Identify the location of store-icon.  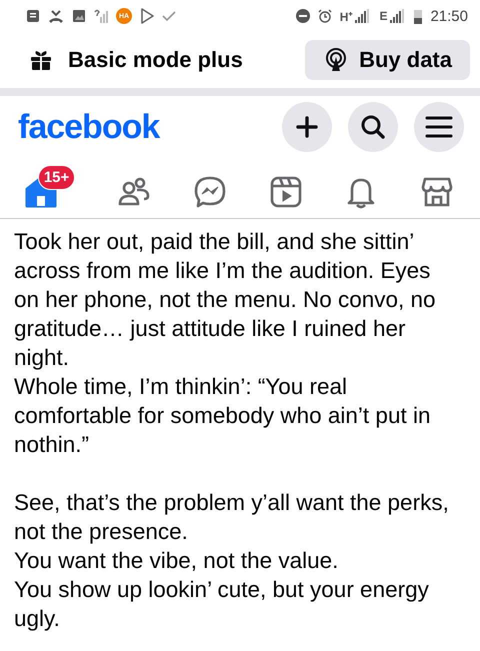
(437, 192).